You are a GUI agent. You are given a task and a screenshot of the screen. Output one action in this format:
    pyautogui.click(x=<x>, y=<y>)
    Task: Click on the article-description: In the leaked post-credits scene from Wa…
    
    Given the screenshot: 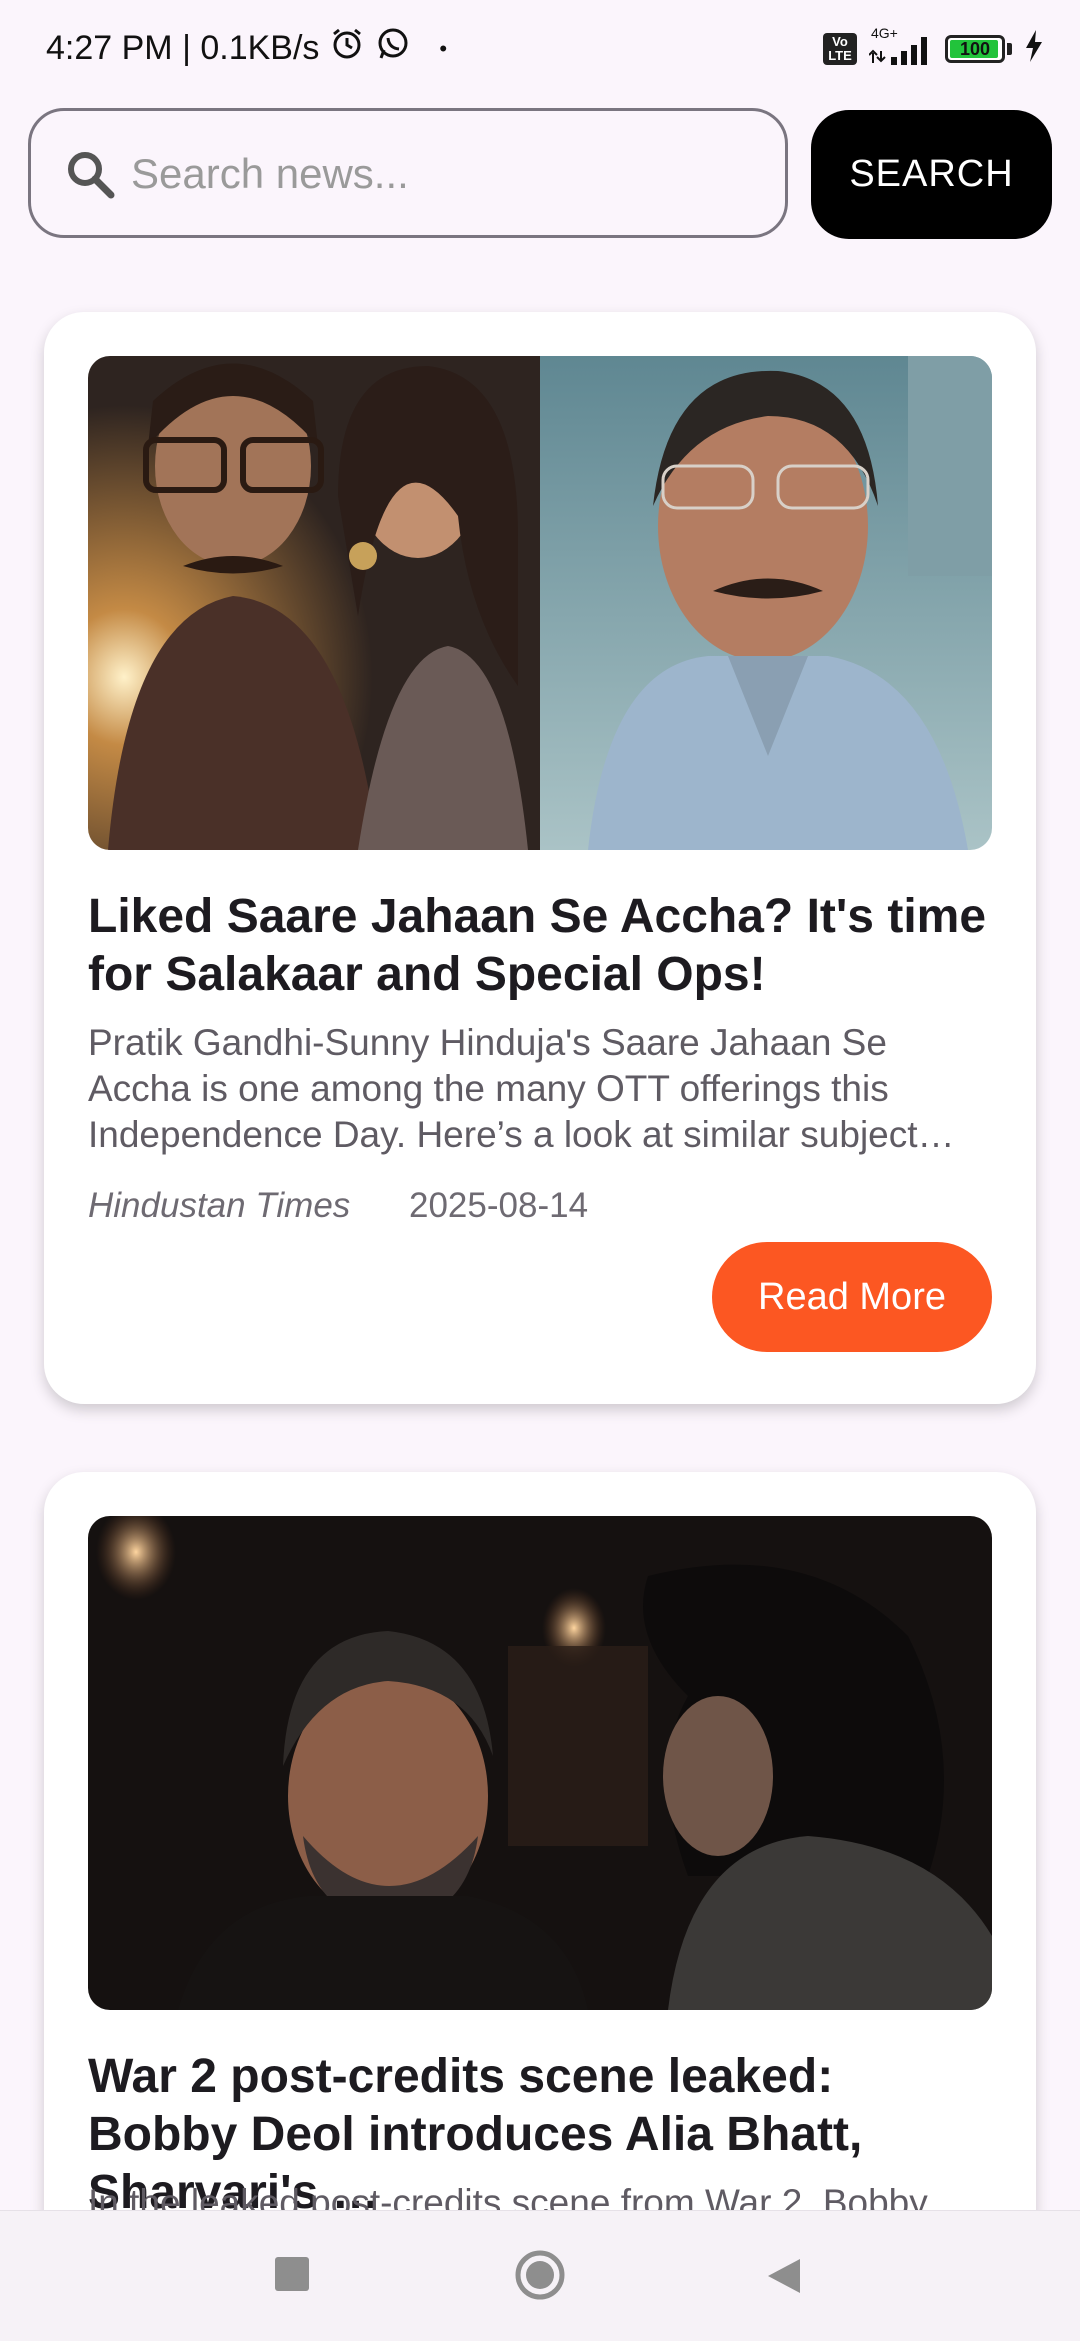 What is the action you would take?
    pyautogui.click(x=508, y=2196)
    